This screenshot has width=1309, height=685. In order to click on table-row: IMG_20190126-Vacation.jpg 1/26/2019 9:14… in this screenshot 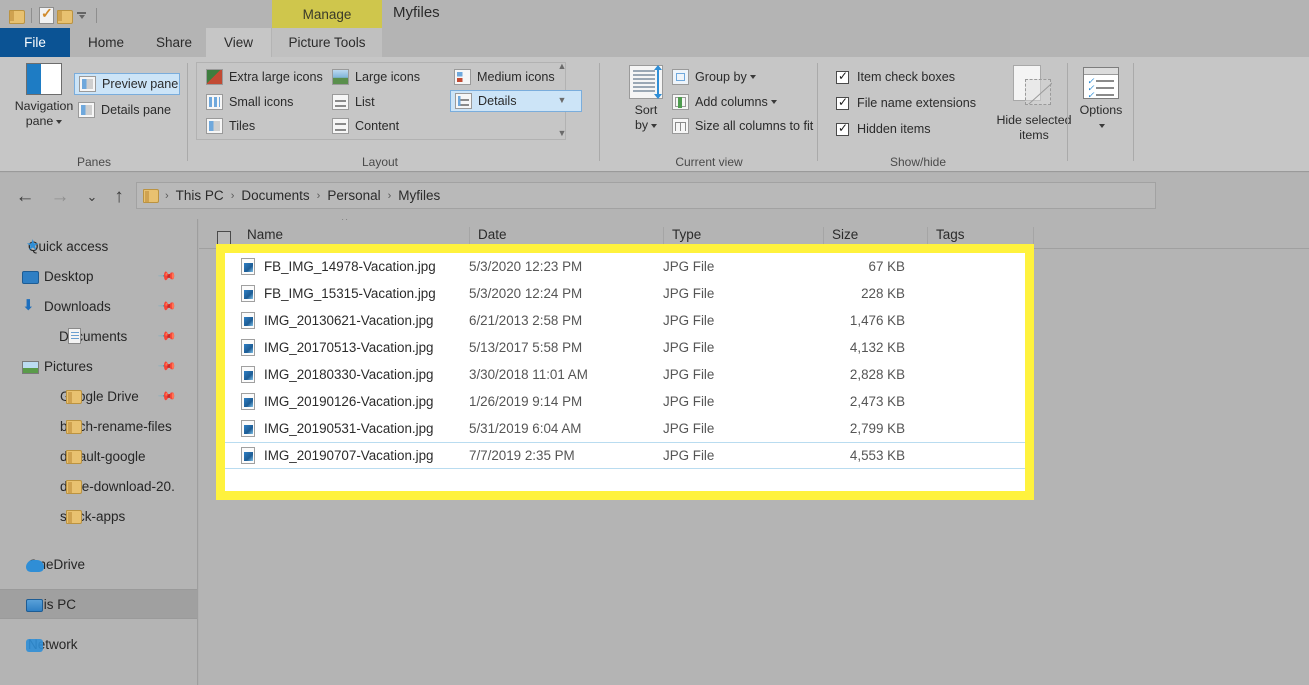, I will do `click(625, 401)`.